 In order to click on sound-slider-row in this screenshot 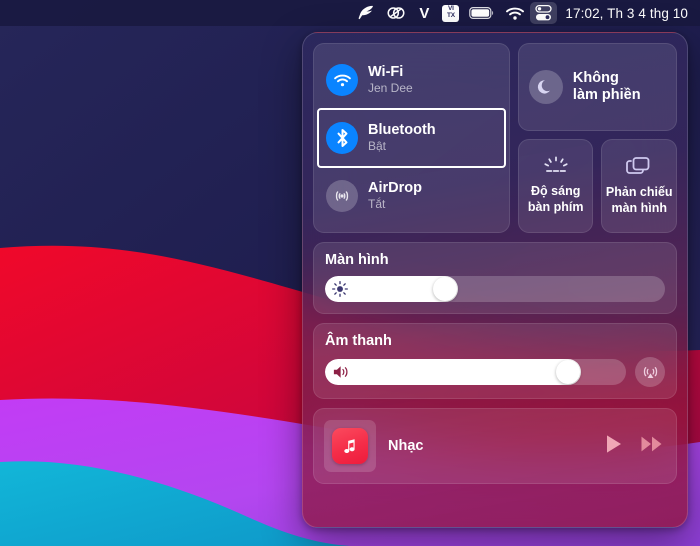, I will do `click(495, 372)`.